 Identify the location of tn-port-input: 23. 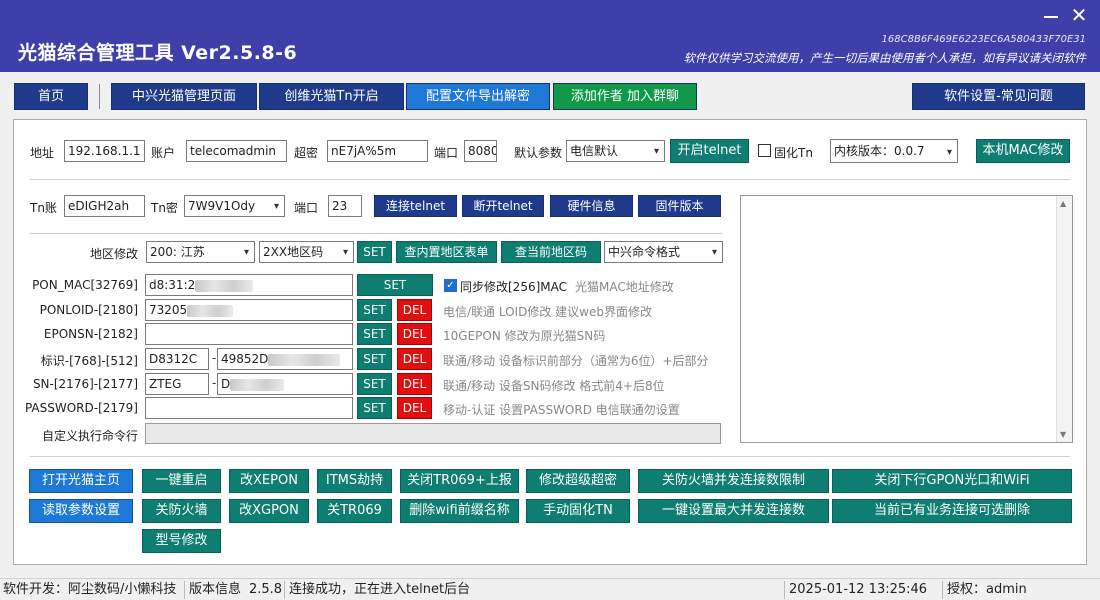
(345, 206).